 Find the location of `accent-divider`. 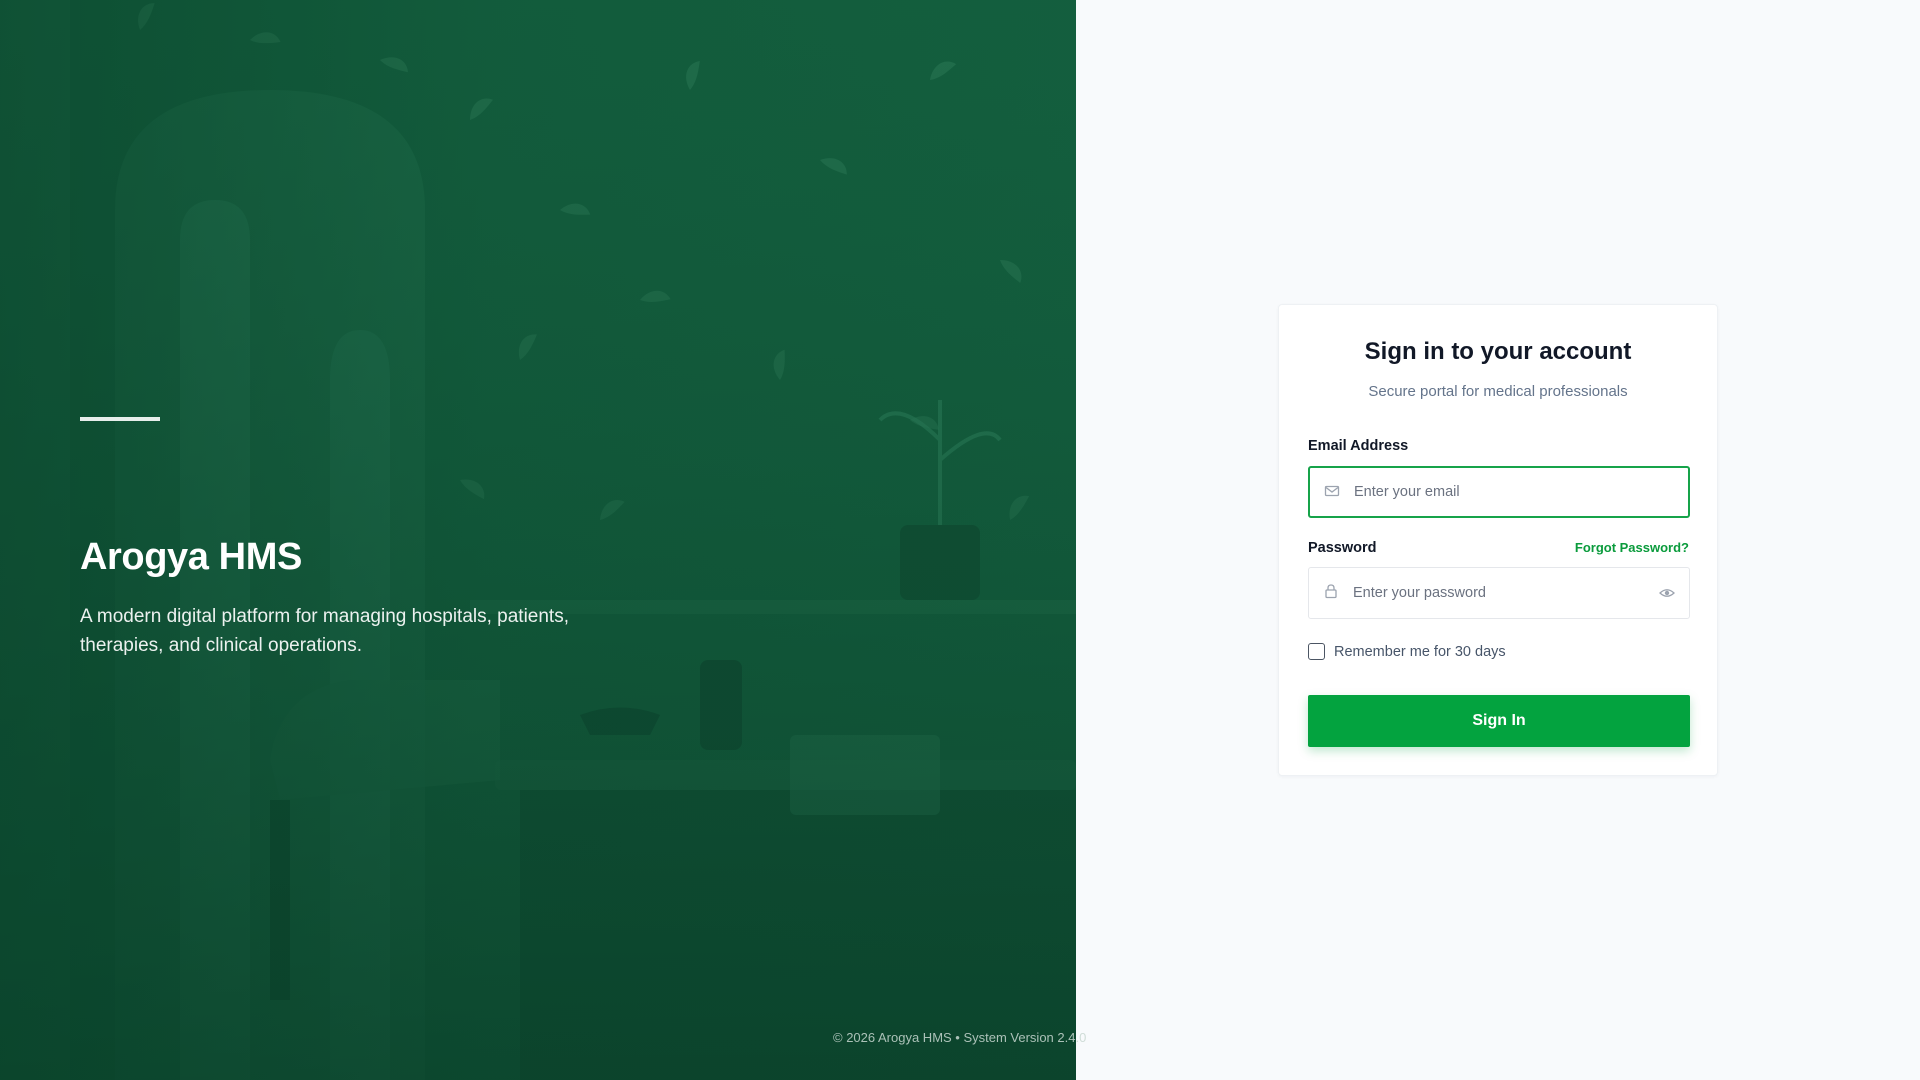

accent-divider is located at coordinates (120, 419).